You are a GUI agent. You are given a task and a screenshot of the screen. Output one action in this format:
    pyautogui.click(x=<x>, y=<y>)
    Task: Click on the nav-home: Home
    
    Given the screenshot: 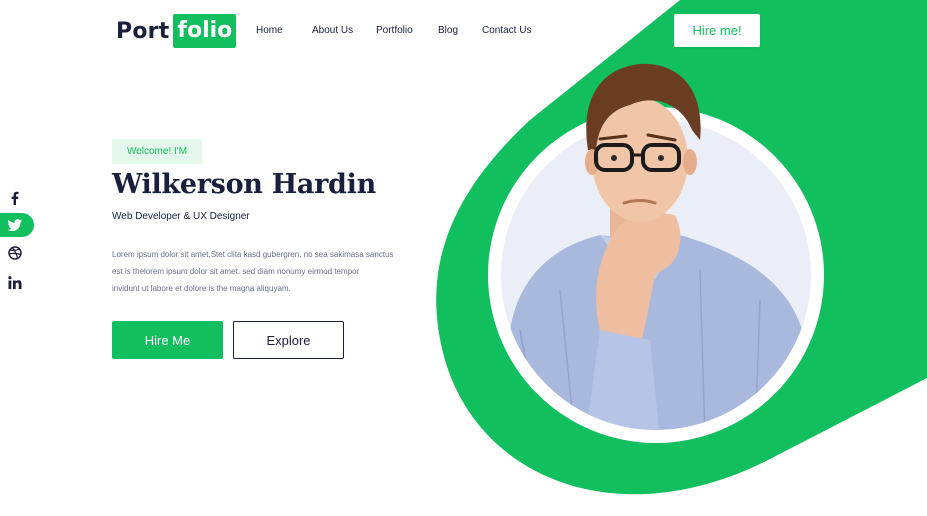 What is the action you would take?
    pyautogui.click(x=269, y=30)
    